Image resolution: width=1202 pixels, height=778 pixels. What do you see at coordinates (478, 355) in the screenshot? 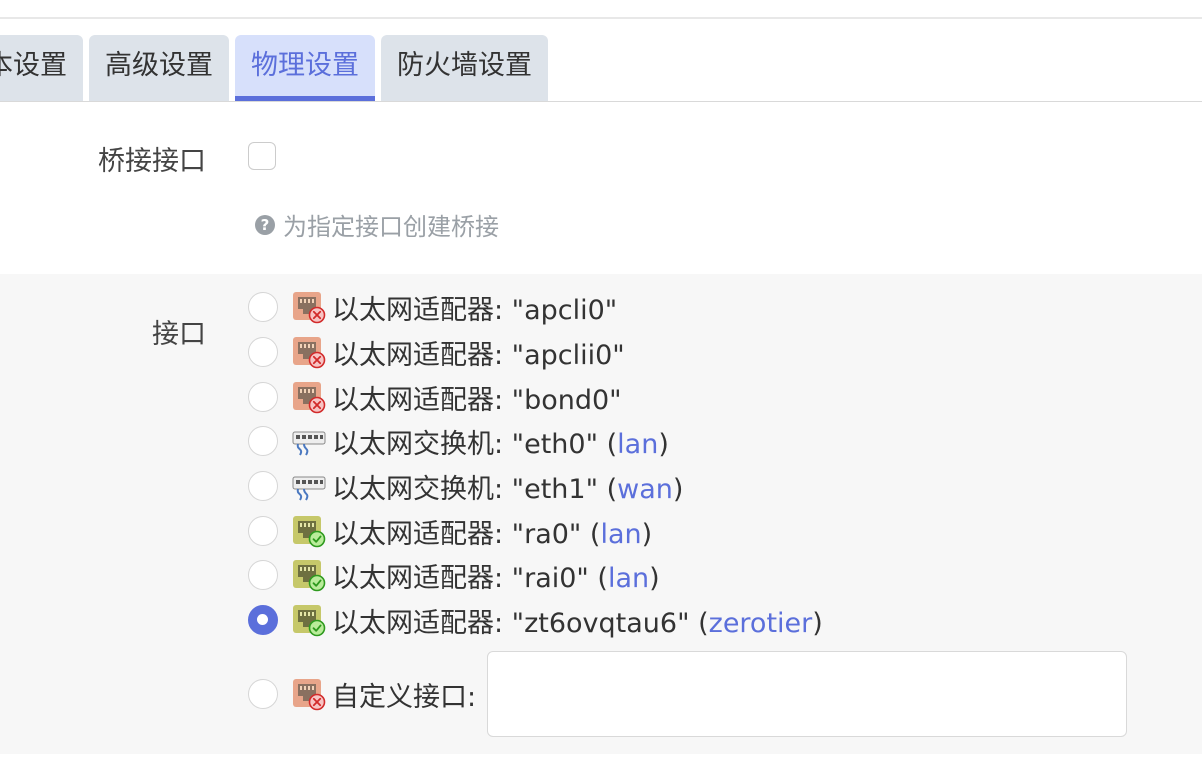
I see `interface-name: 以太网适配器: "apclii0"` at bounding box center [478, 355].